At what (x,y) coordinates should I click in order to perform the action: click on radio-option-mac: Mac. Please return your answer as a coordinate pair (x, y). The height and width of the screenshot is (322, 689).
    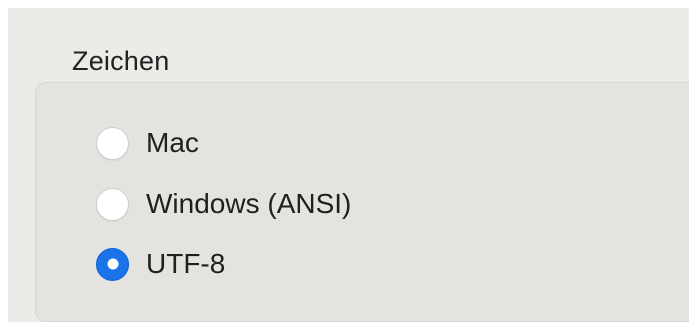
    Looking at the image, I should click on (147, 143).